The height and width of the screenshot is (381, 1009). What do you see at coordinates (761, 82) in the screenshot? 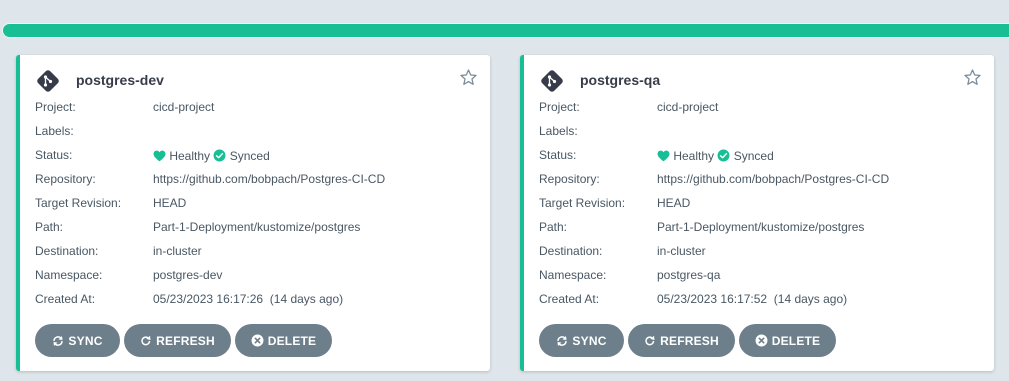
I see `card-header: postgres-qa` at bounding box center [761, 82].